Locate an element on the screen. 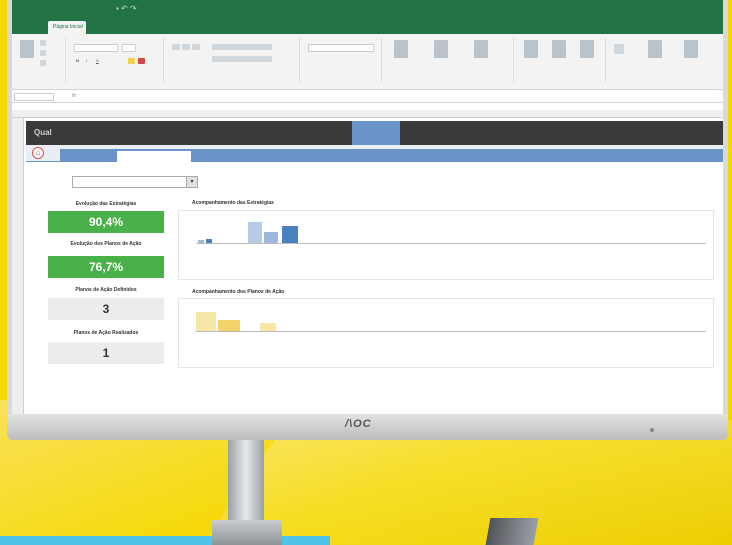 The height and width of the screenshot is (545, 732). ribbon-group-clipboard is located at coordinates (40, 60).